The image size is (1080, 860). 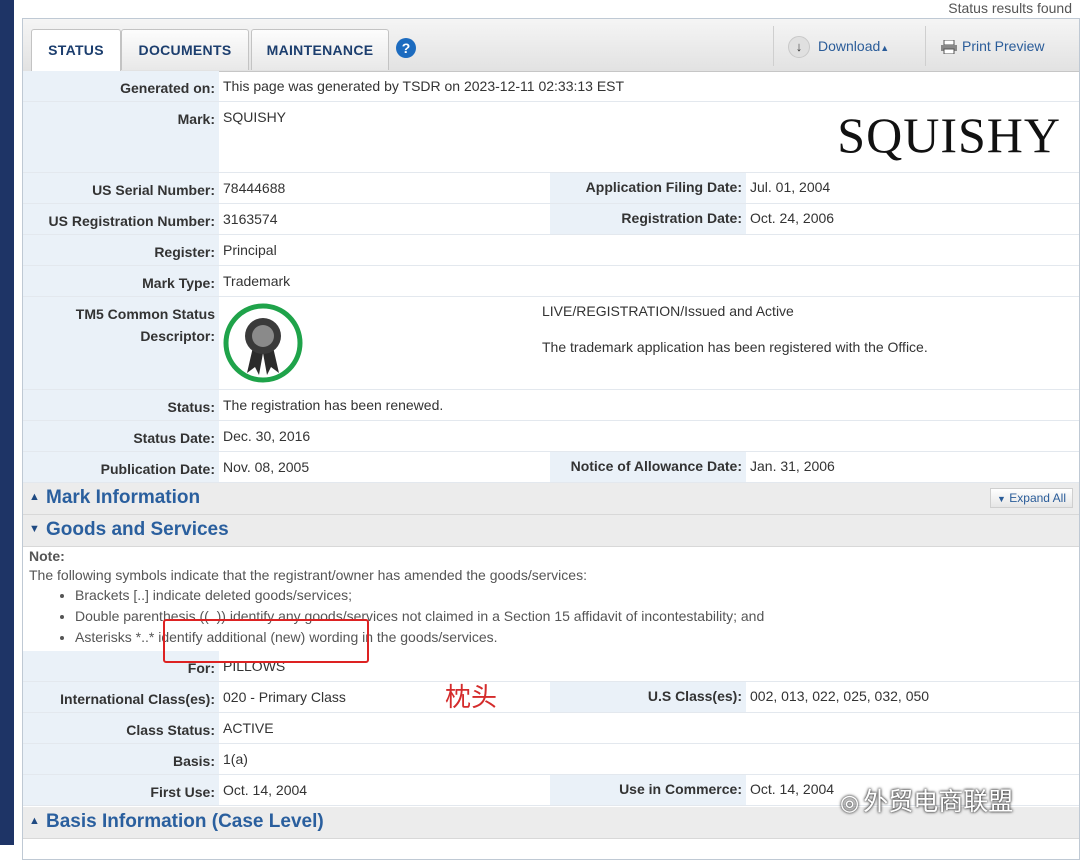 What do you see at coordinates (248, 728) in the screenshot?
I see `class-status-value: ACTIVE` at bounding box center [248, 728].